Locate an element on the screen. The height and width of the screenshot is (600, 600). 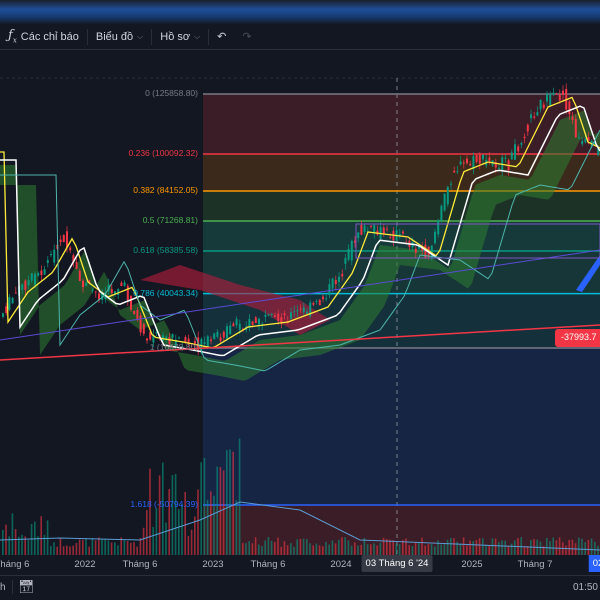
time-axis-label: 2025 is located at coordinates (472, 564).